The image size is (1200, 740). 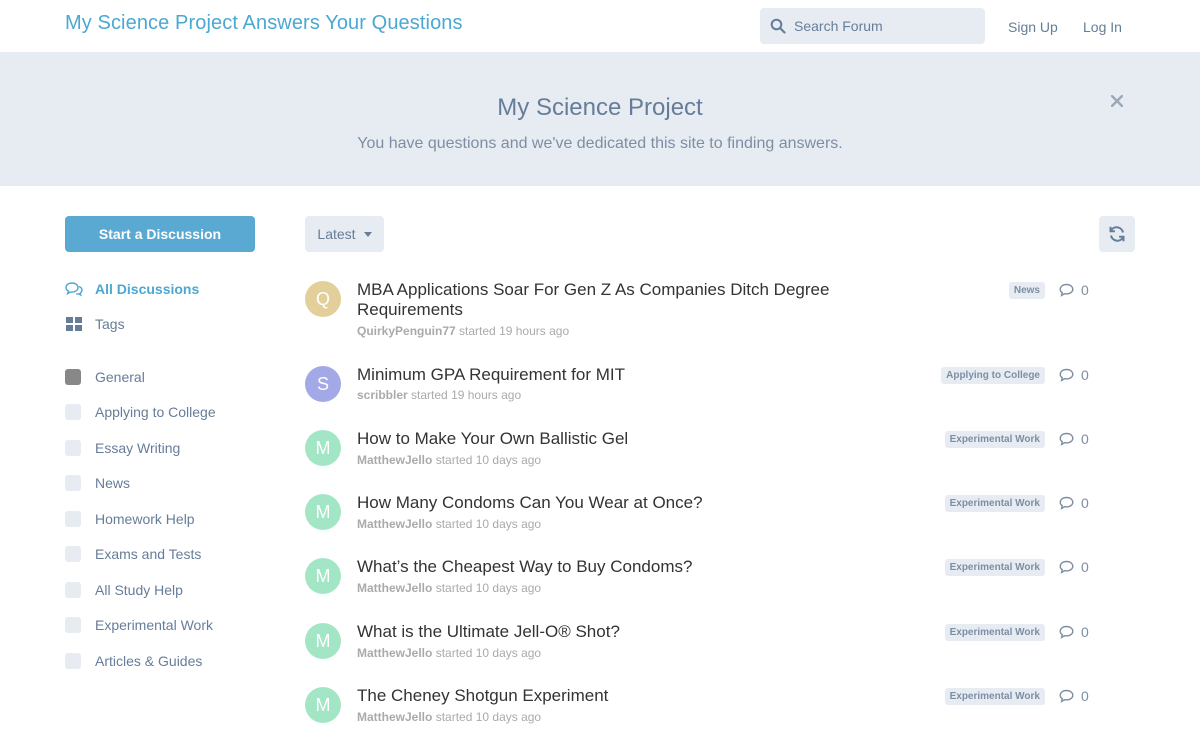 I want to click on sidebar-item-all-discussions: All Discussions, so click(x=132, y=289).